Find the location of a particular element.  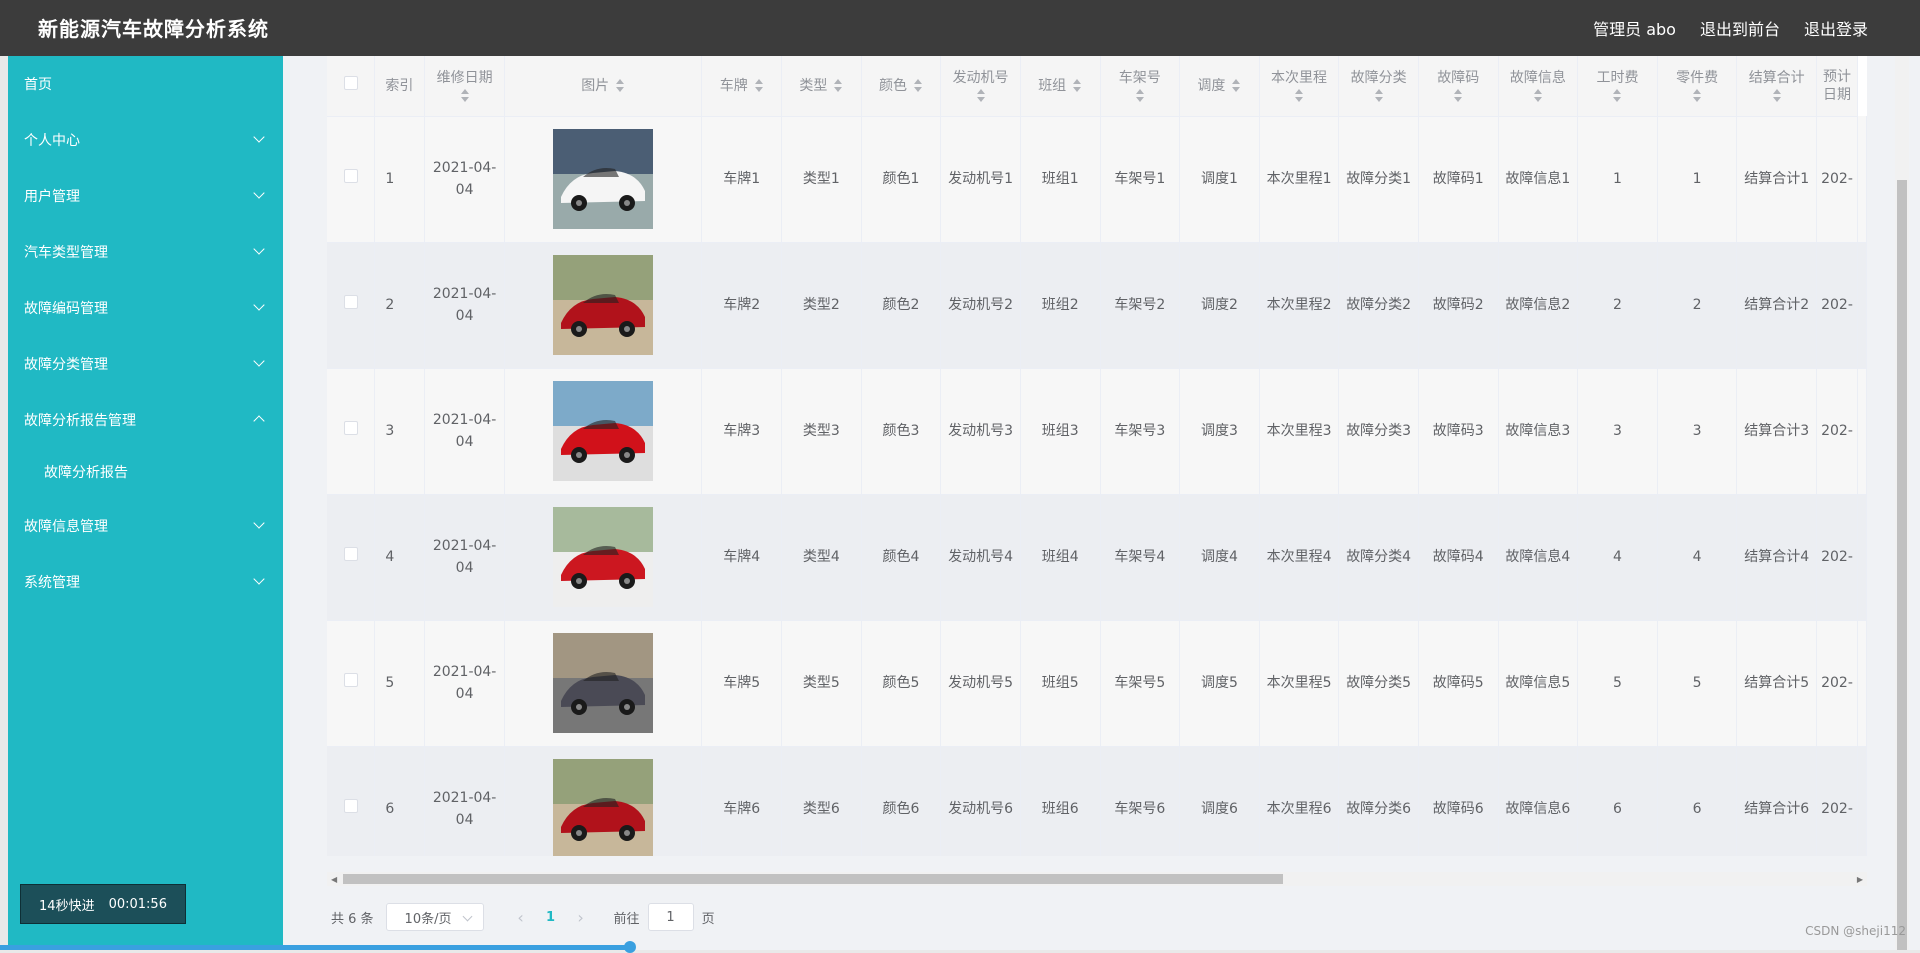

sidebar-item-system-management: 系统管理 is located at coordinates (145, 582).